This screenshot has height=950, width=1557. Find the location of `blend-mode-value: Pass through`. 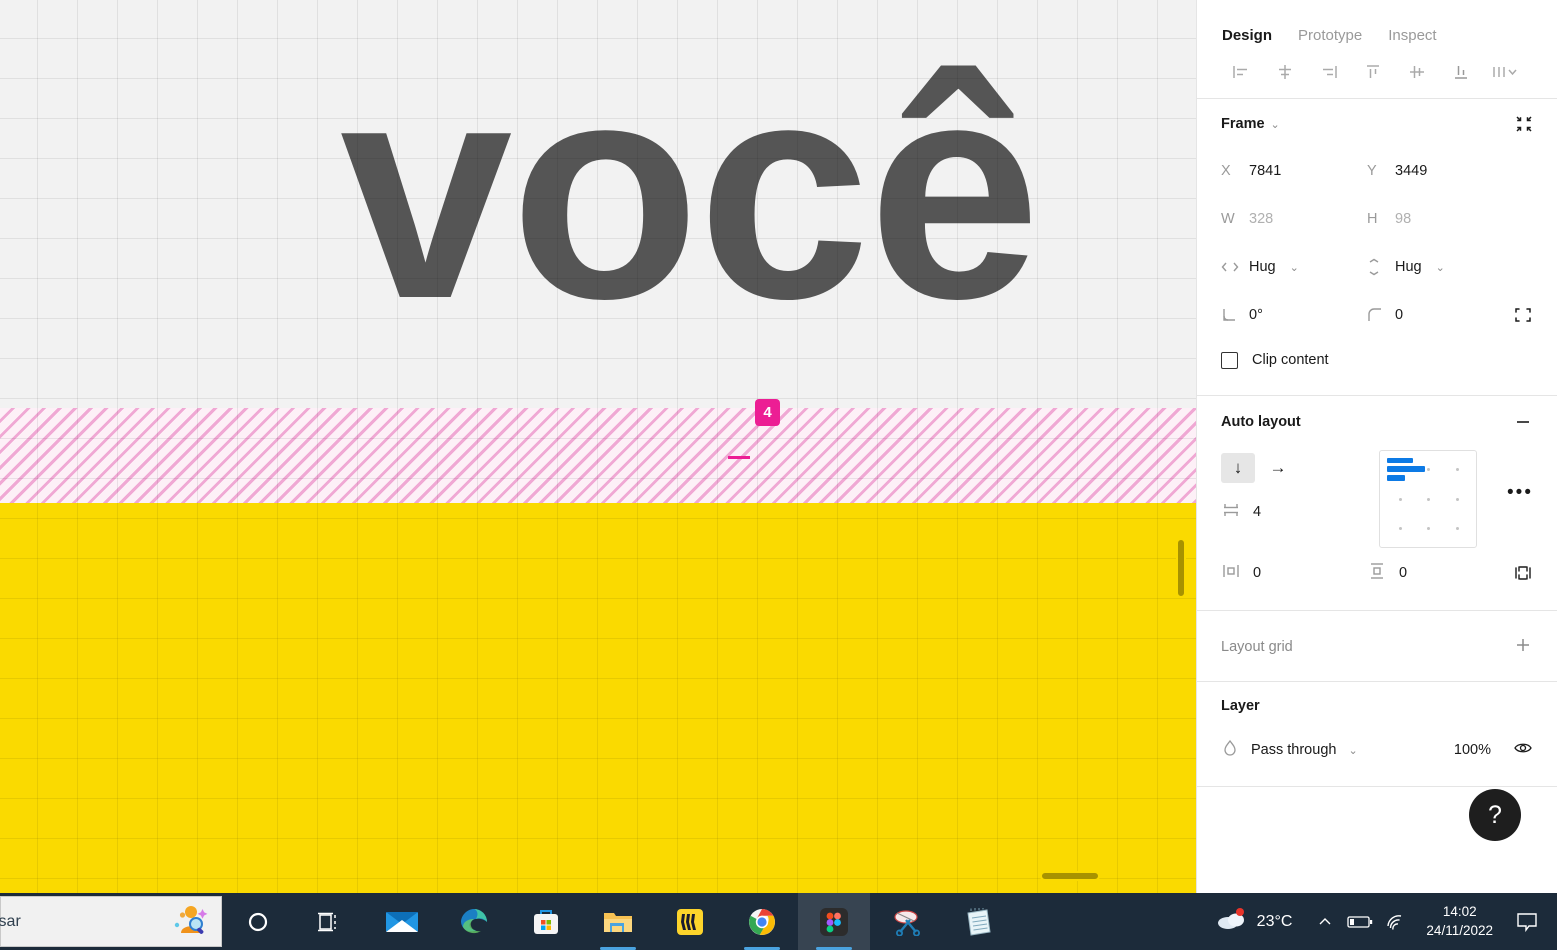

blend-mode-value: Pass through is located at coordinates (1293, 750).